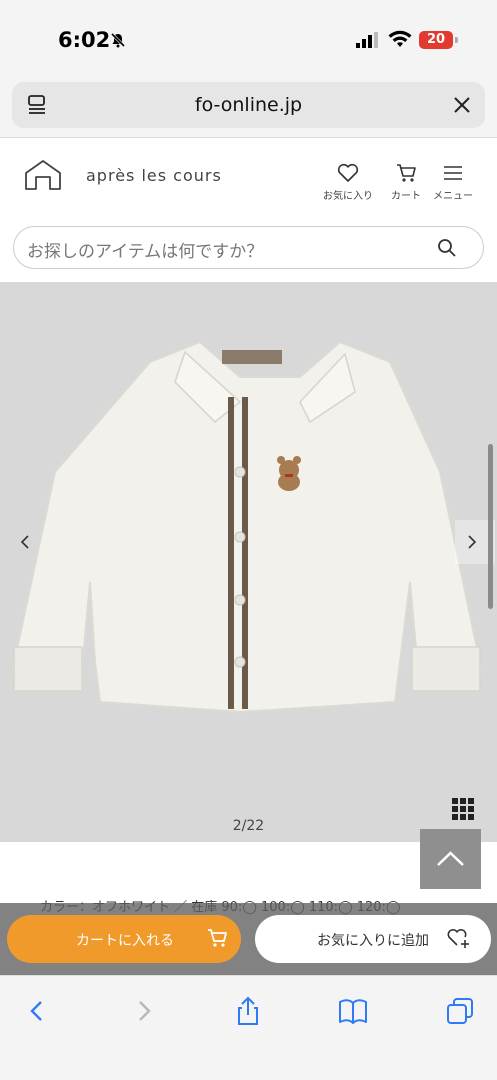 The height and width of the screenshot is (1080, 497). What do you see at coordinates (144, 1011) in the screenshot?
I see `forward-icon` at bounding box center [144, 1011].